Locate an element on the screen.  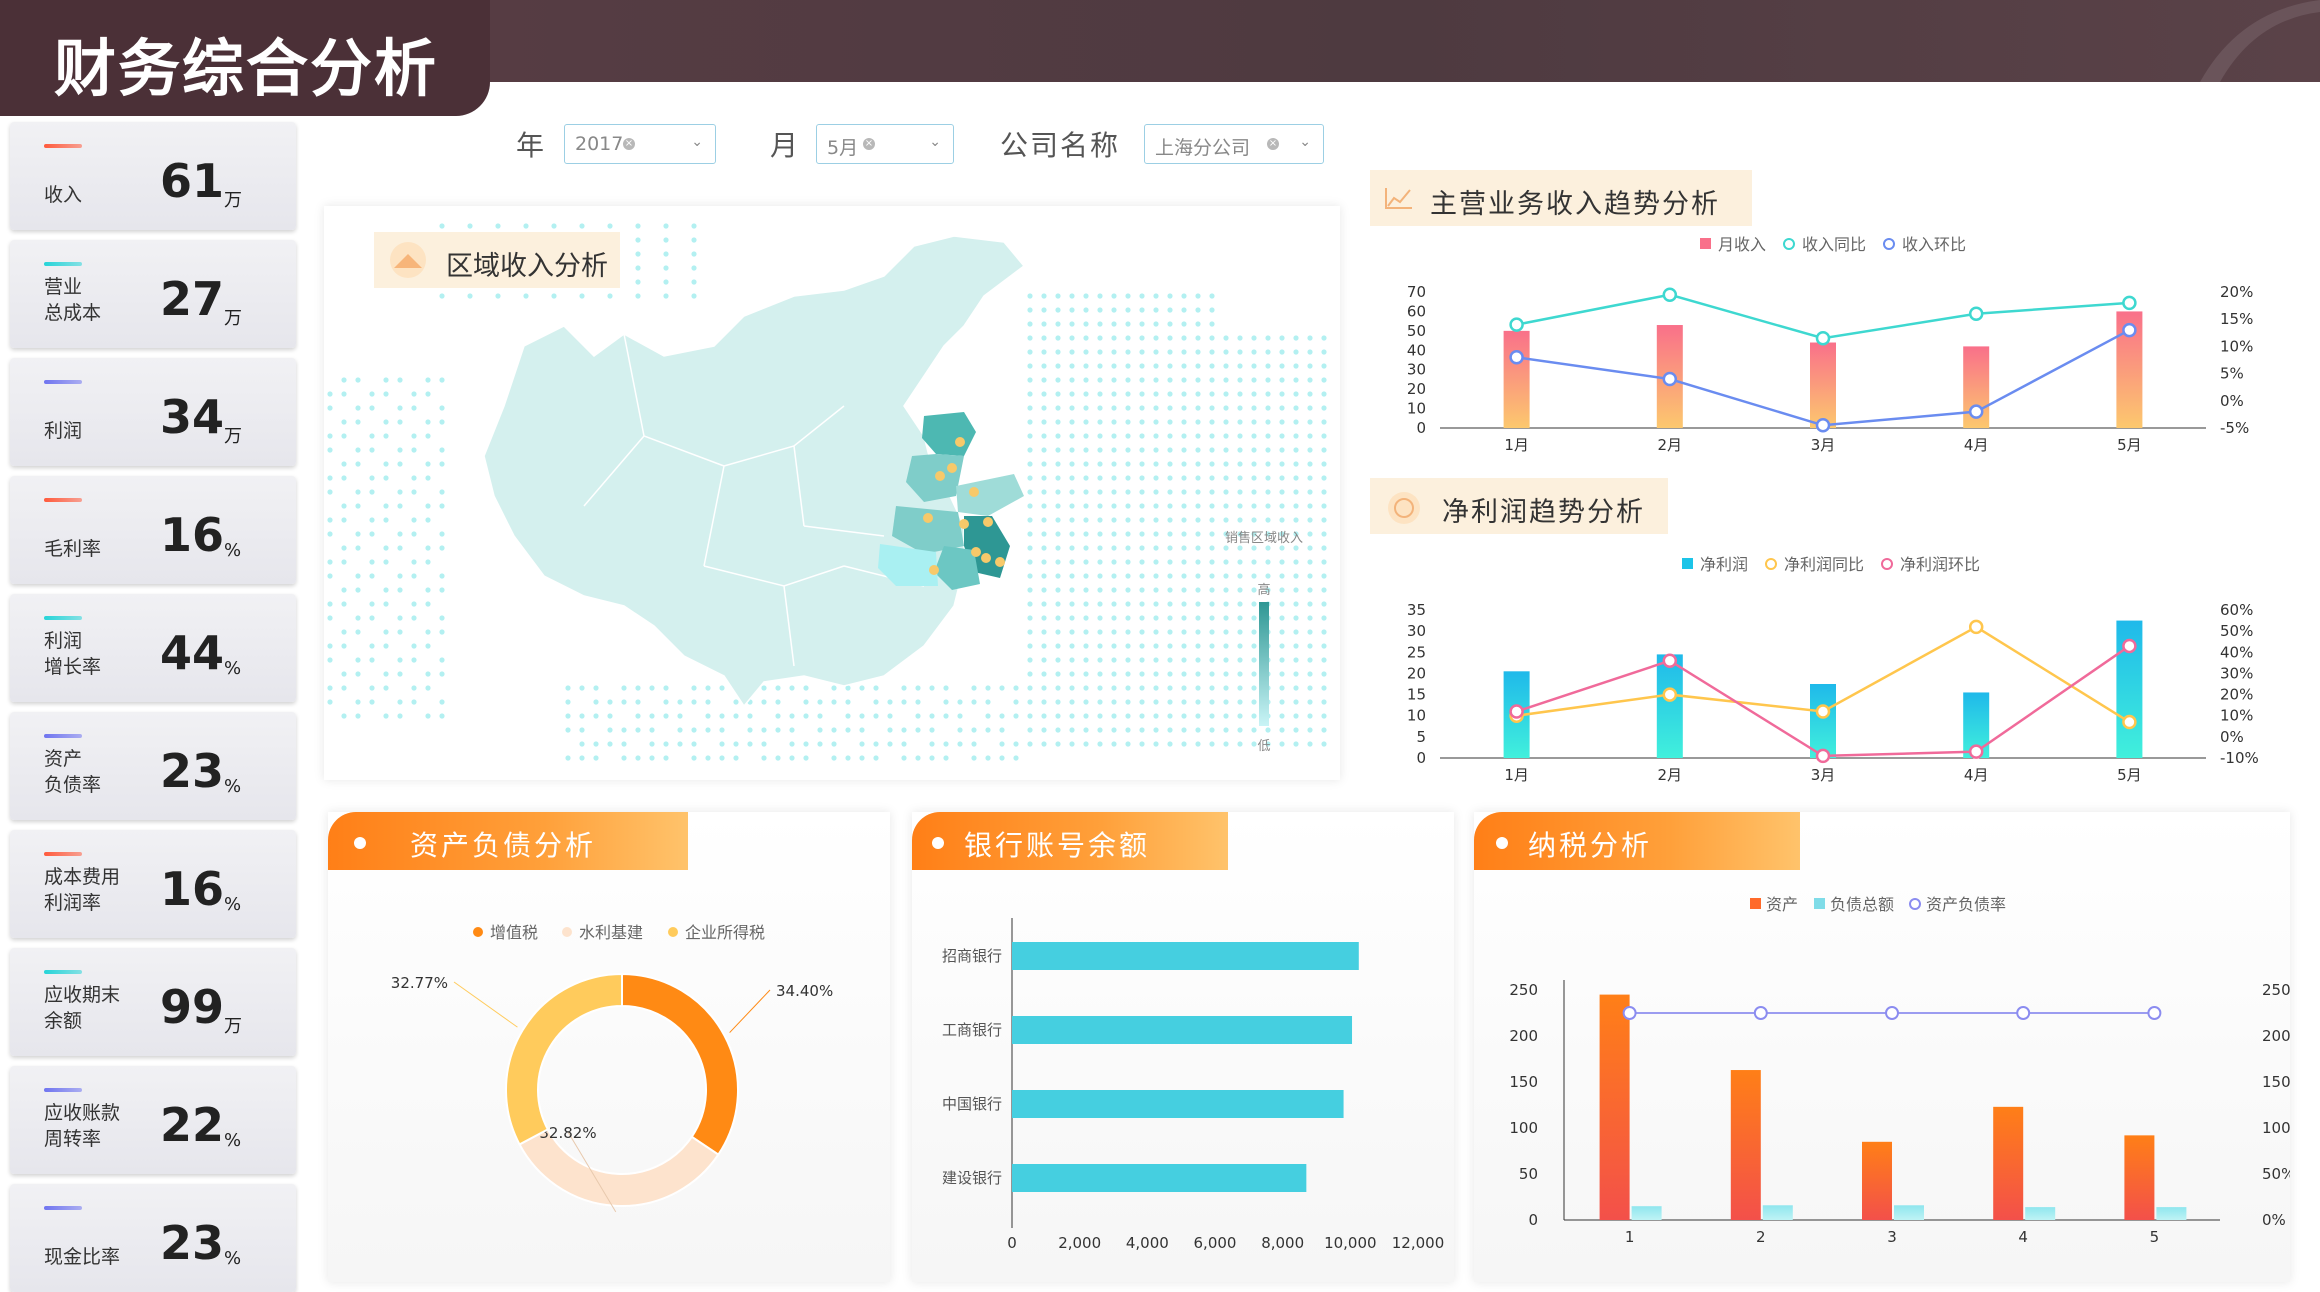
kpi-label: 利润 增长率 is located at coordinates (73, 654).